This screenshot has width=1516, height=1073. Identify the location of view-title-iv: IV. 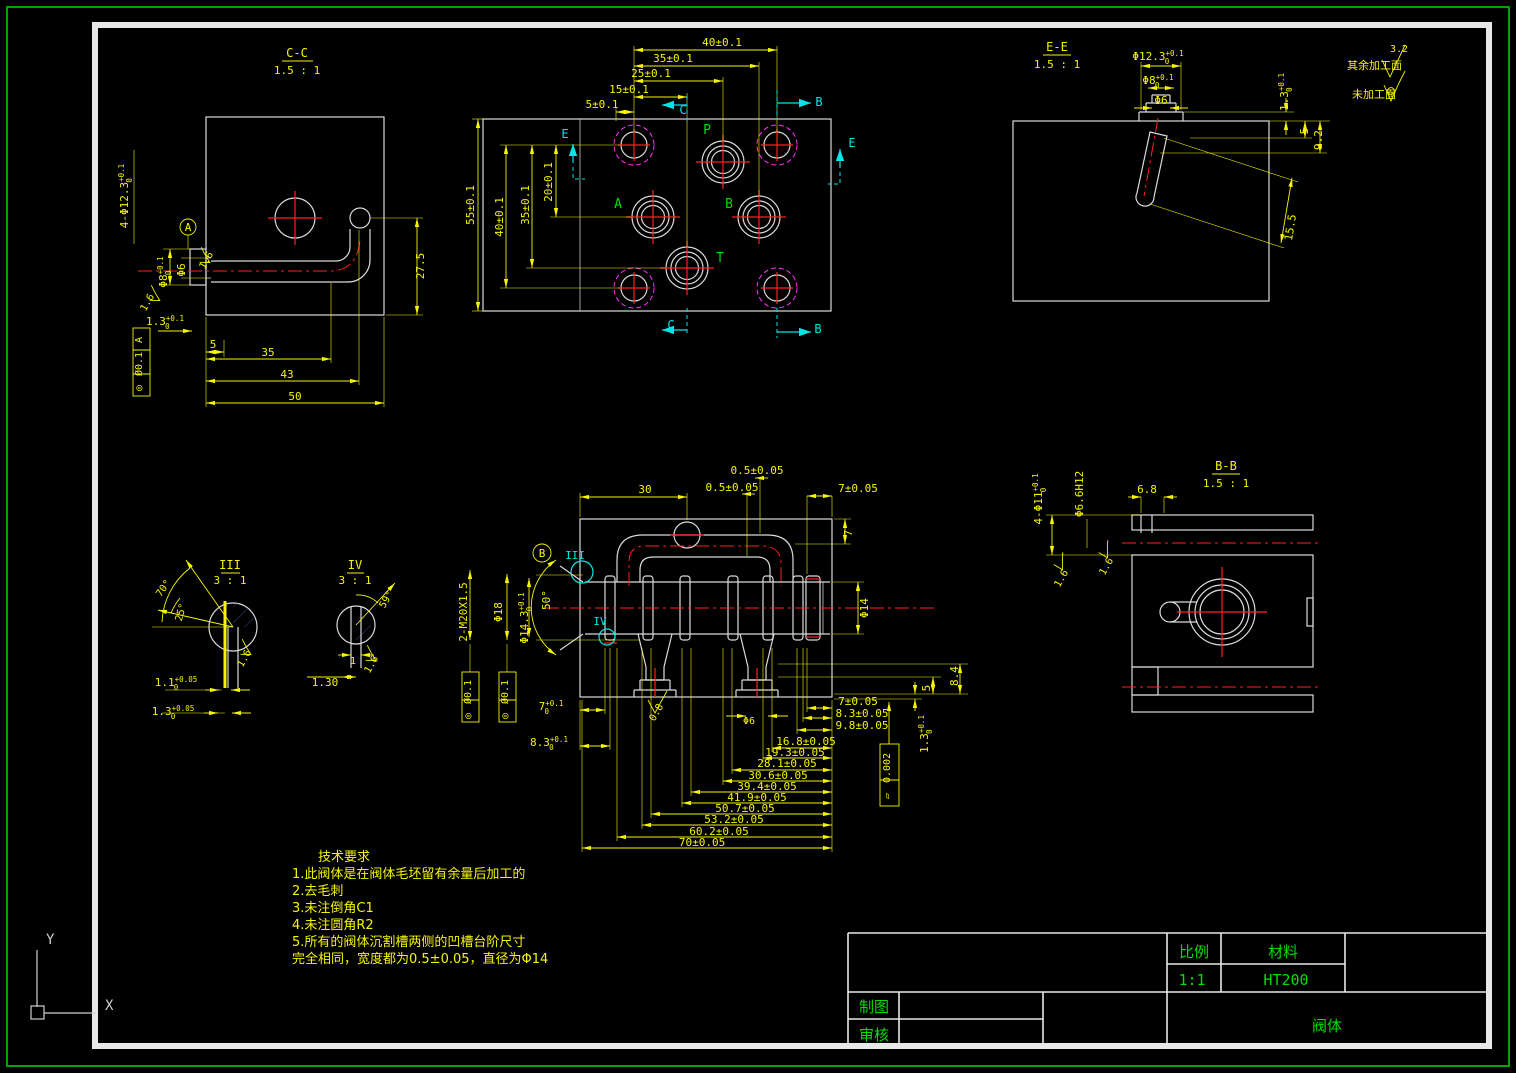
(355, 565).